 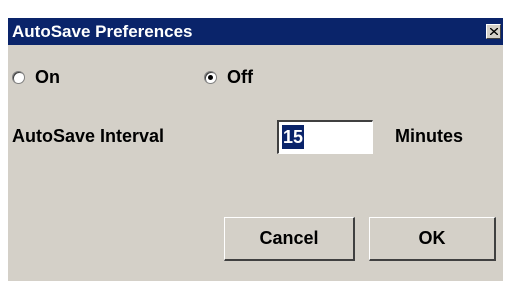 I want to click on radio-on: On, so click(x=36, y=77).